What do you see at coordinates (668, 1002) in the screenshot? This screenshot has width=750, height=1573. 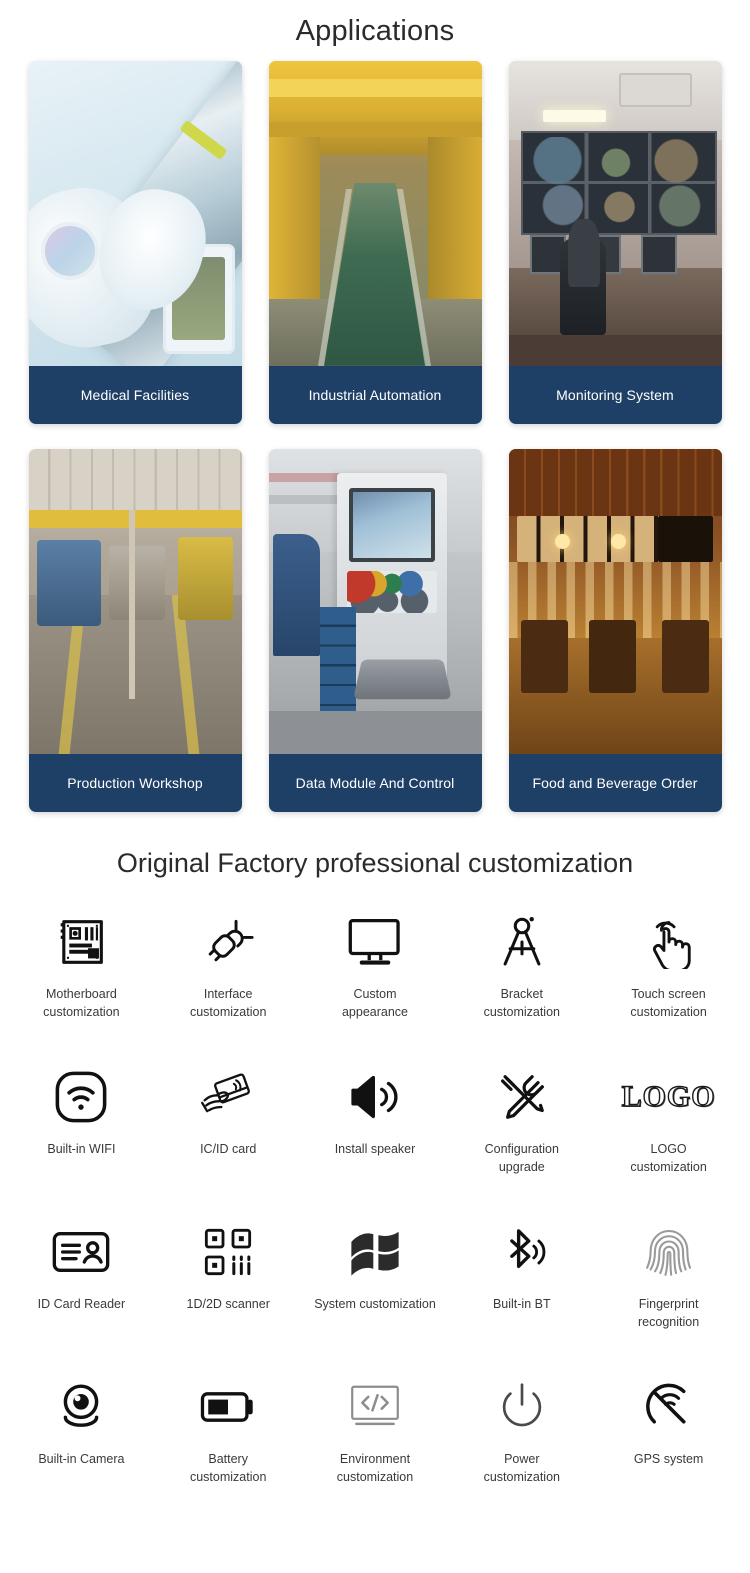 I see `item-label: Touch screen customization` at bounding box center [668, 1002].